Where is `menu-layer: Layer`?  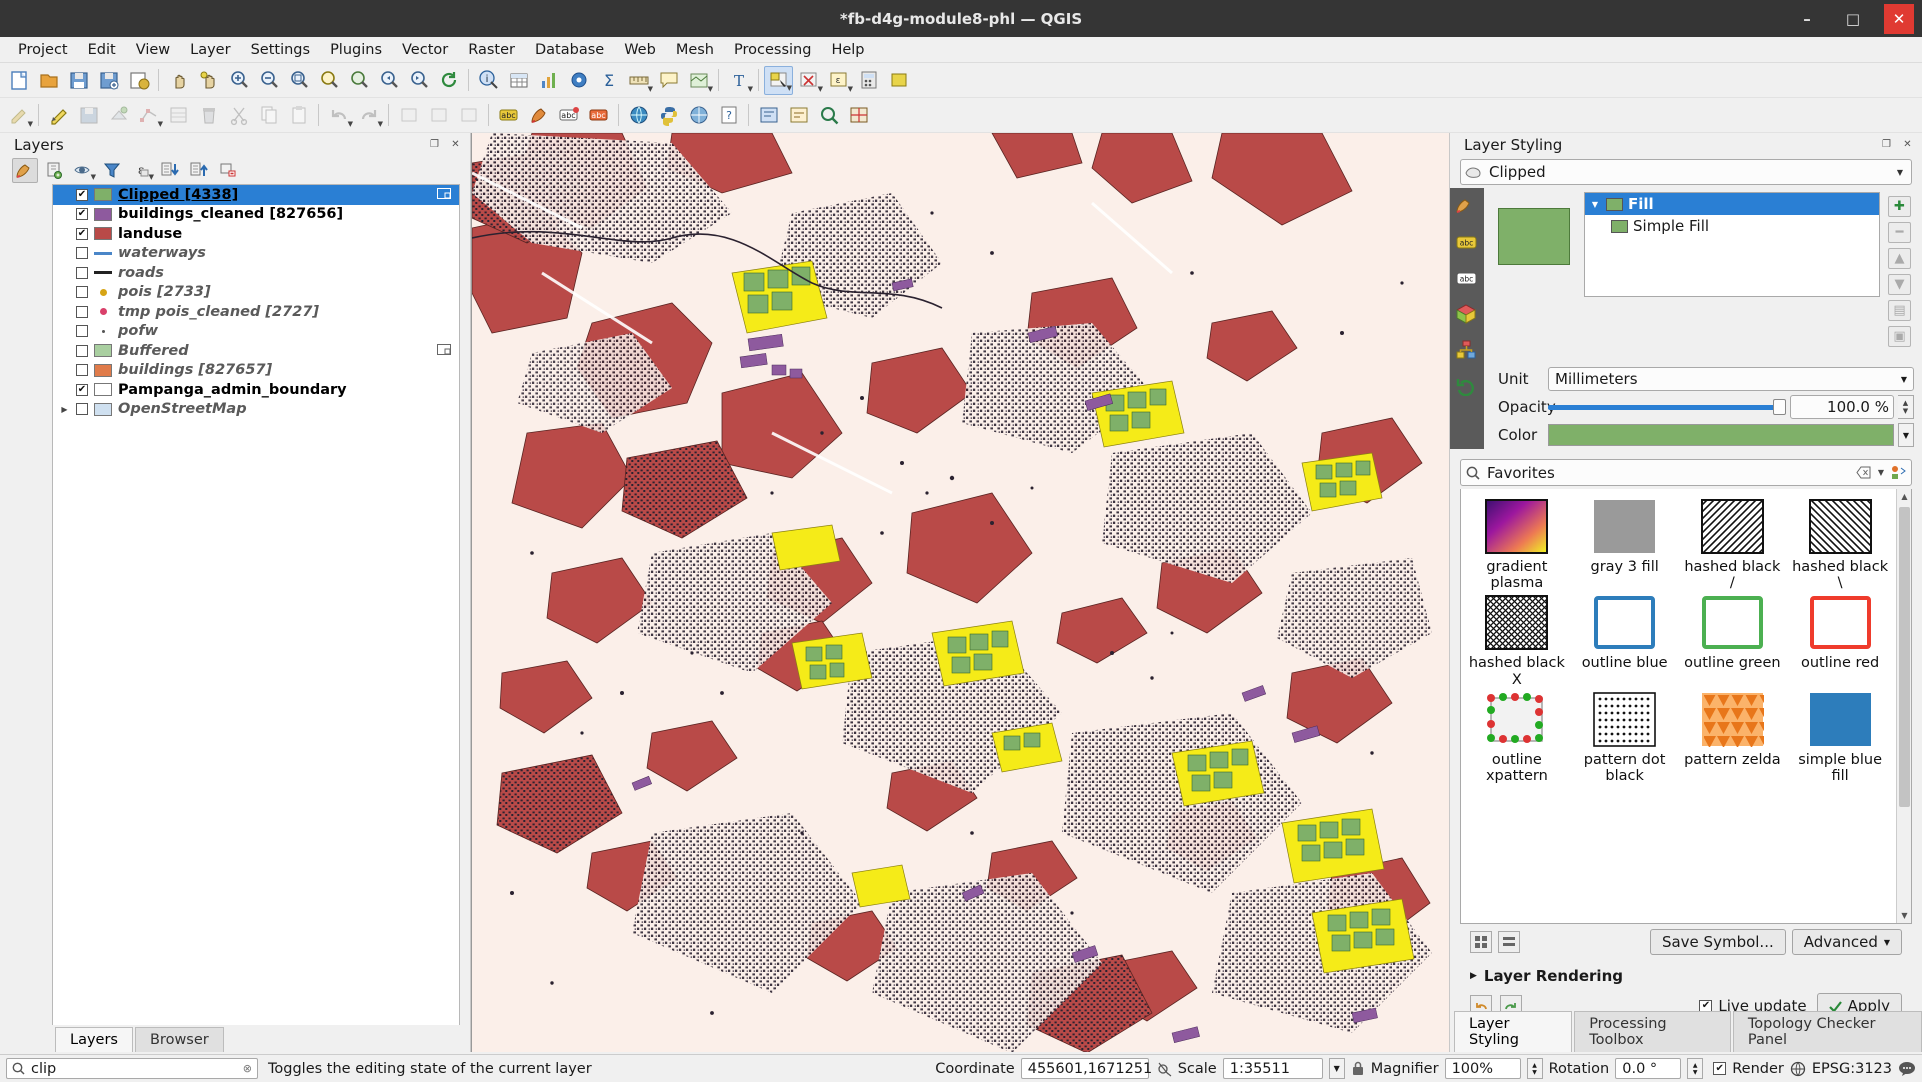
menu-layer: Layer is located at coordinates (210, 50).